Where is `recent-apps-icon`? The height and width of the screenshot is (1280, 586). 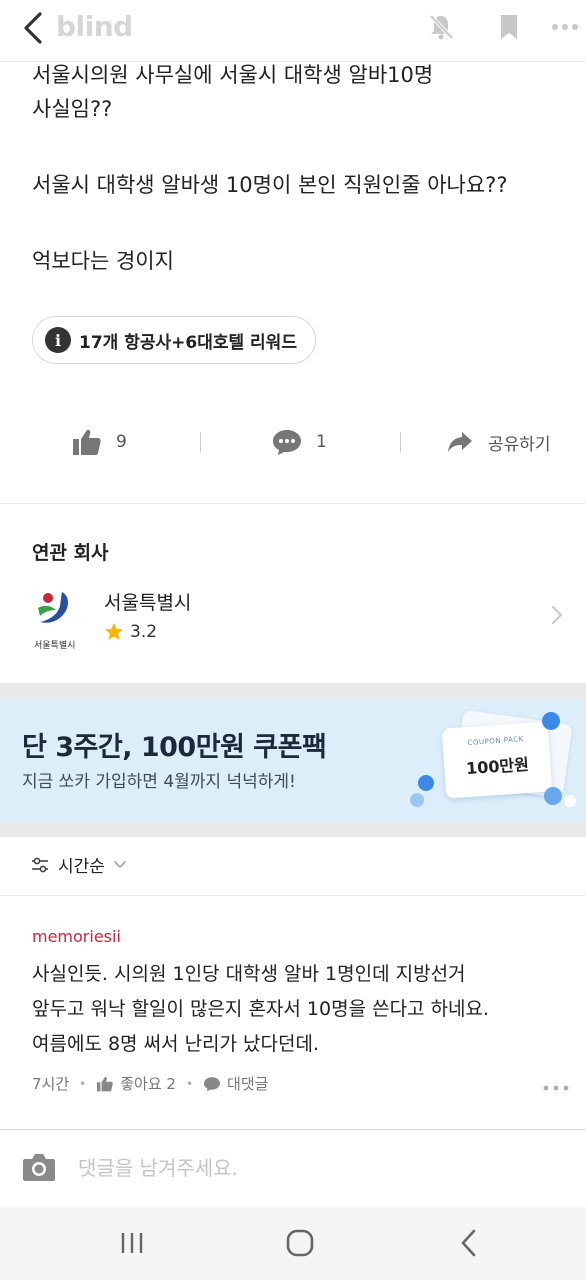
recent-apps-icon is located at coordinates (132, 1243).